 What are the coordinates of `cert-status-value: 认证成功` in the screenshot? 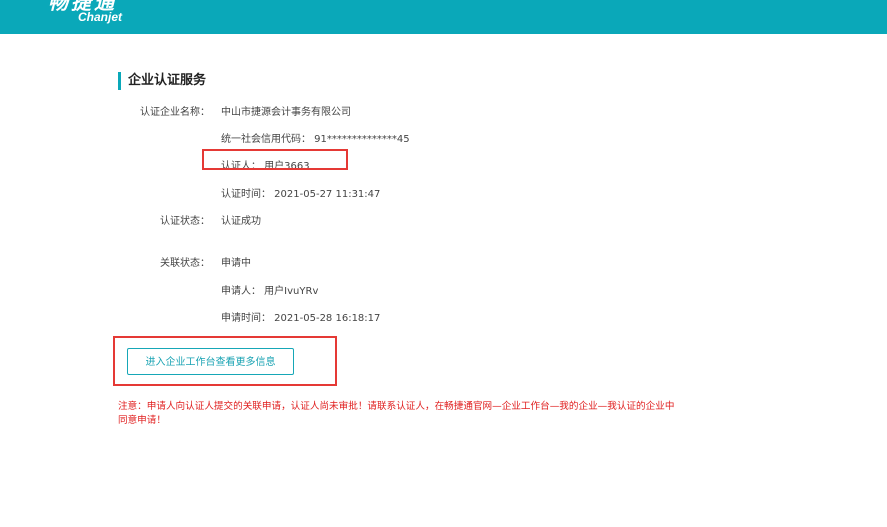 It's located at (241, 221).